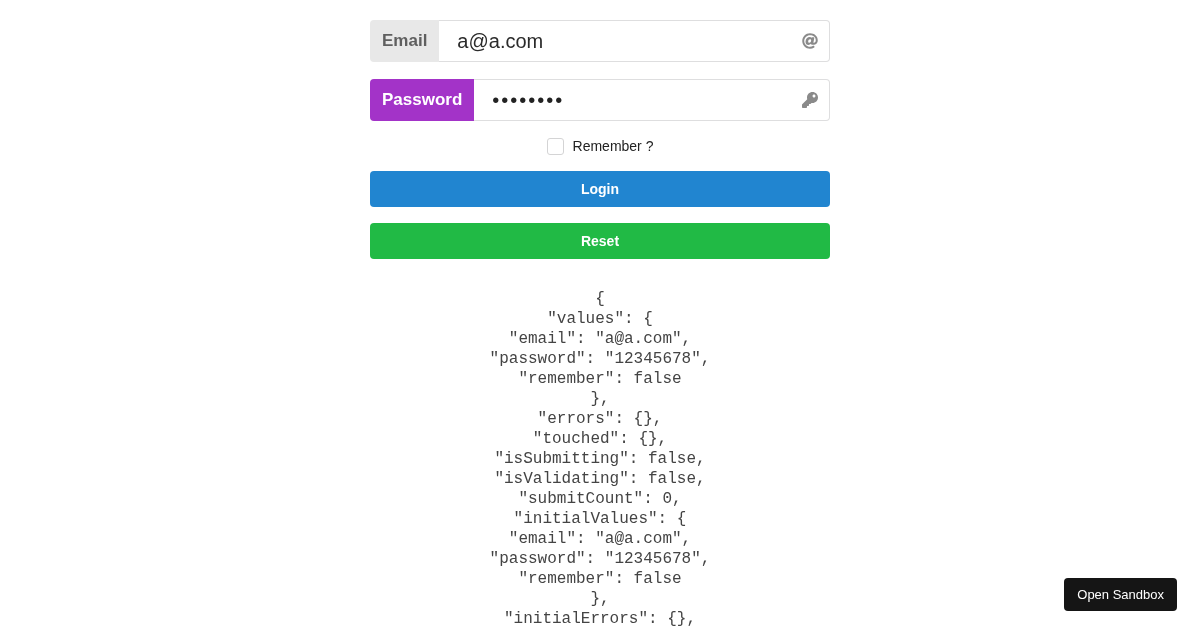  I want to click on open-sandbox-button: Open Sandbox, so click(1120, 594).